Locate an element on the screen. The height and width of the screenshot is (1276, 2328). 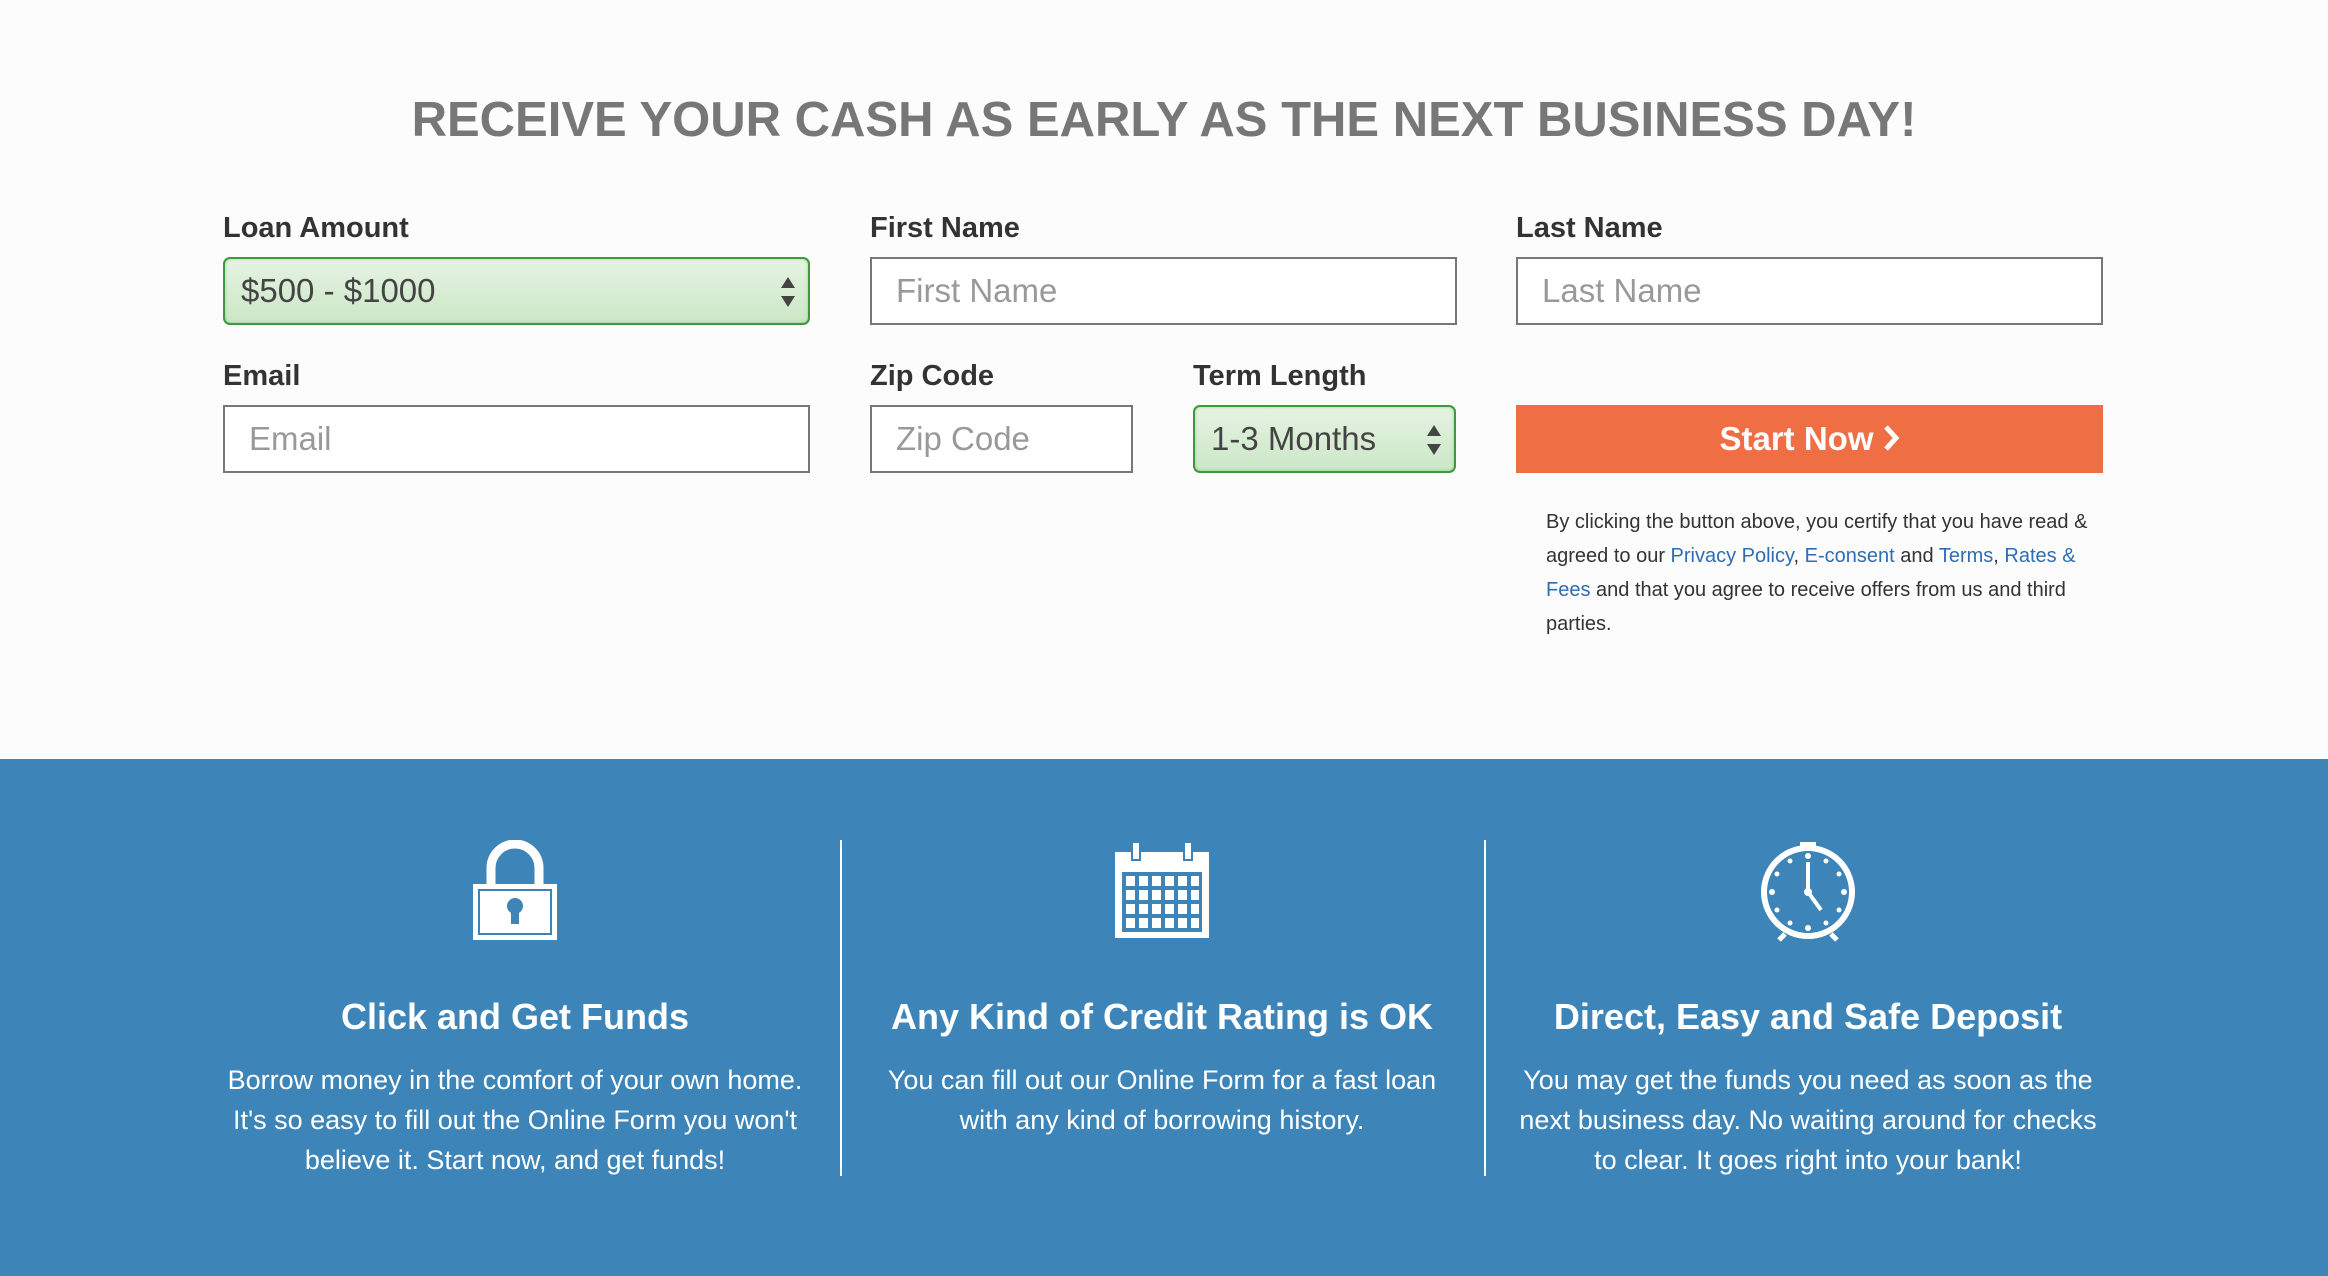
term-length-select: 1-3 Months is located at coordinates (1324, 439).